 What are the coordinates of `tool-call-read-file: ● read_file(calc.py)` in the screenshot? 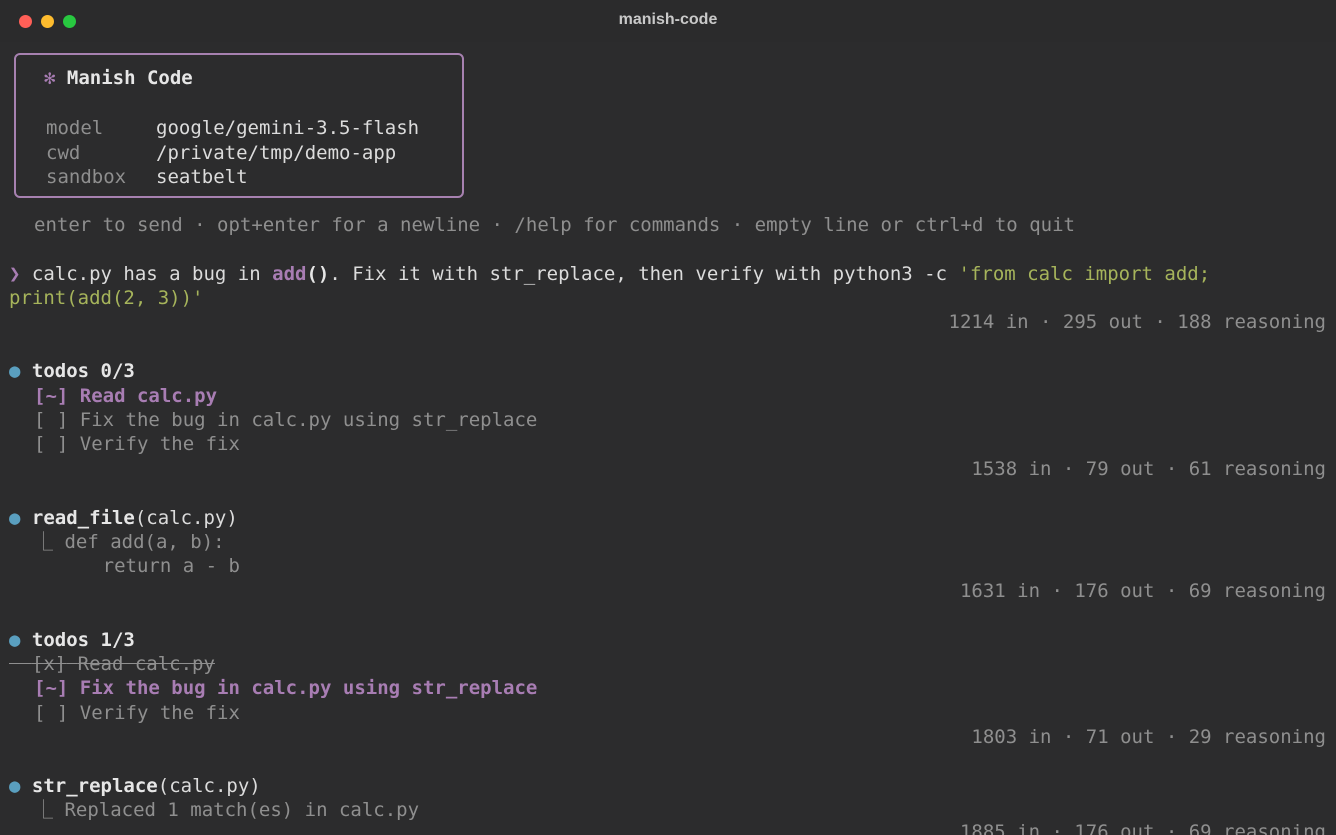 It's located at (123, 518).